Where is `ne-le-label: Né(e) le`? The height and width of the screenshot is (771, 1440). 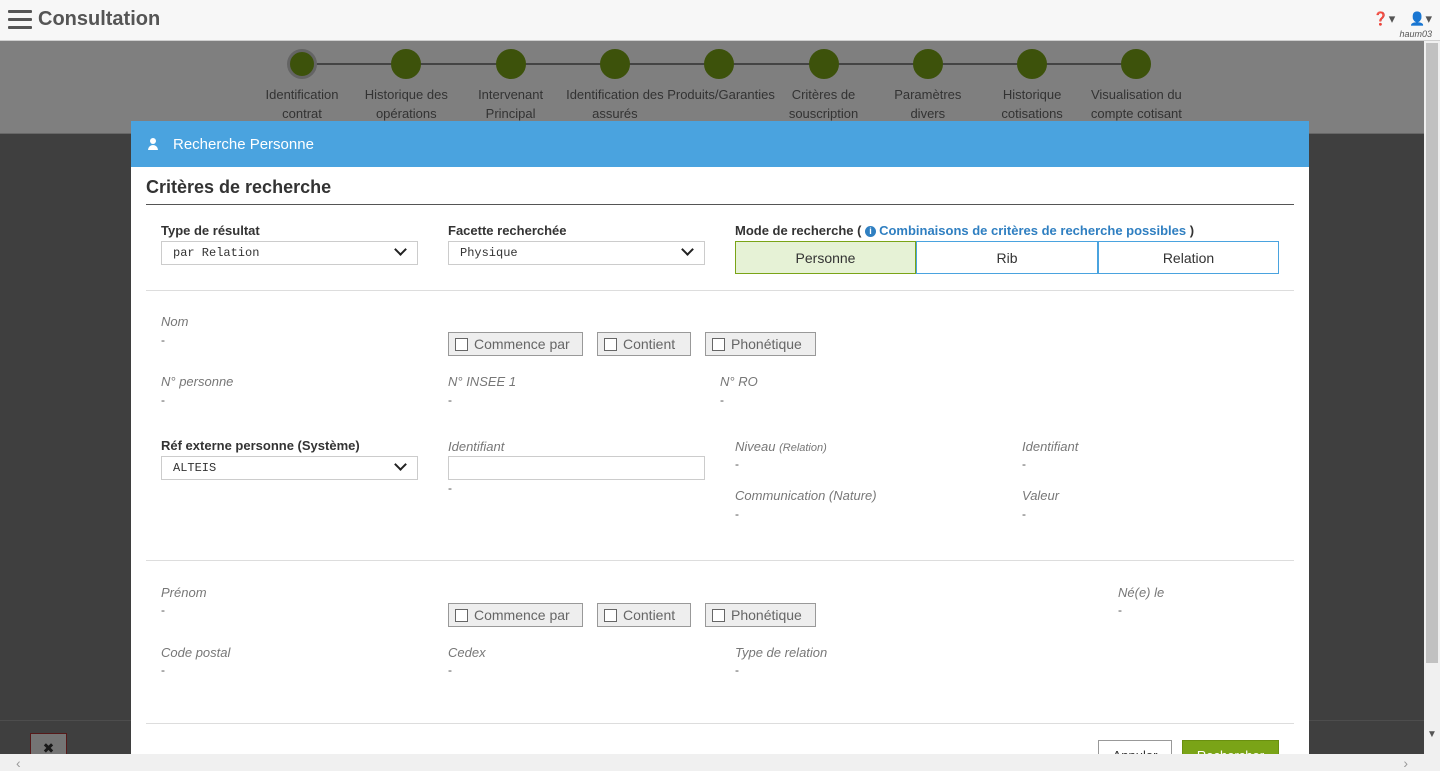
ne-le-label: Né(e) le is located at coordinates (1141, 592).